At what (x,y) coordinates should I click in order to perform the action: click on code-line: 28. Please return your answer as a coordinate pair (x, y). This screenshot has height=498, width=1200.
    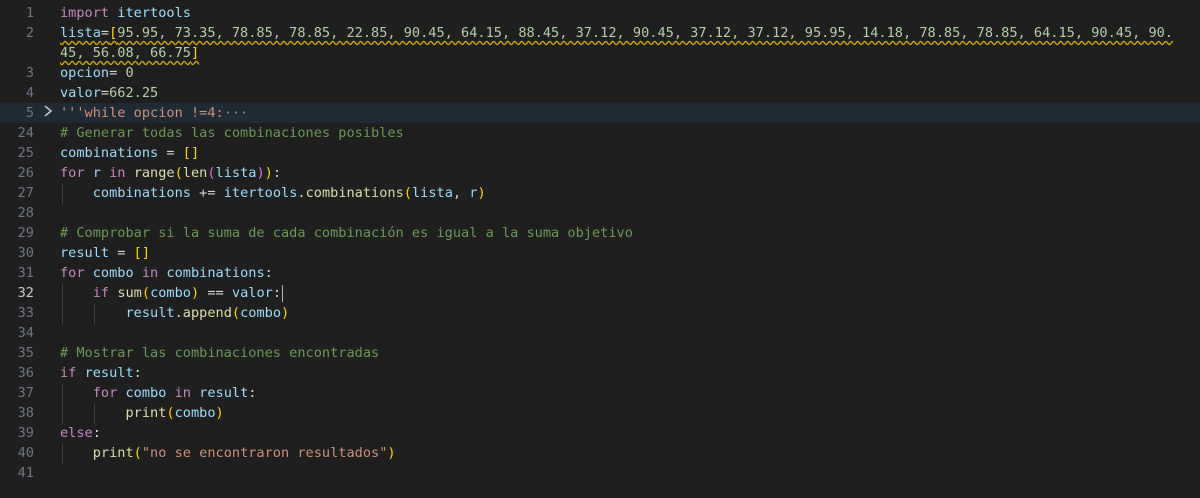
    Looking at the image, I should click on (600, 213).